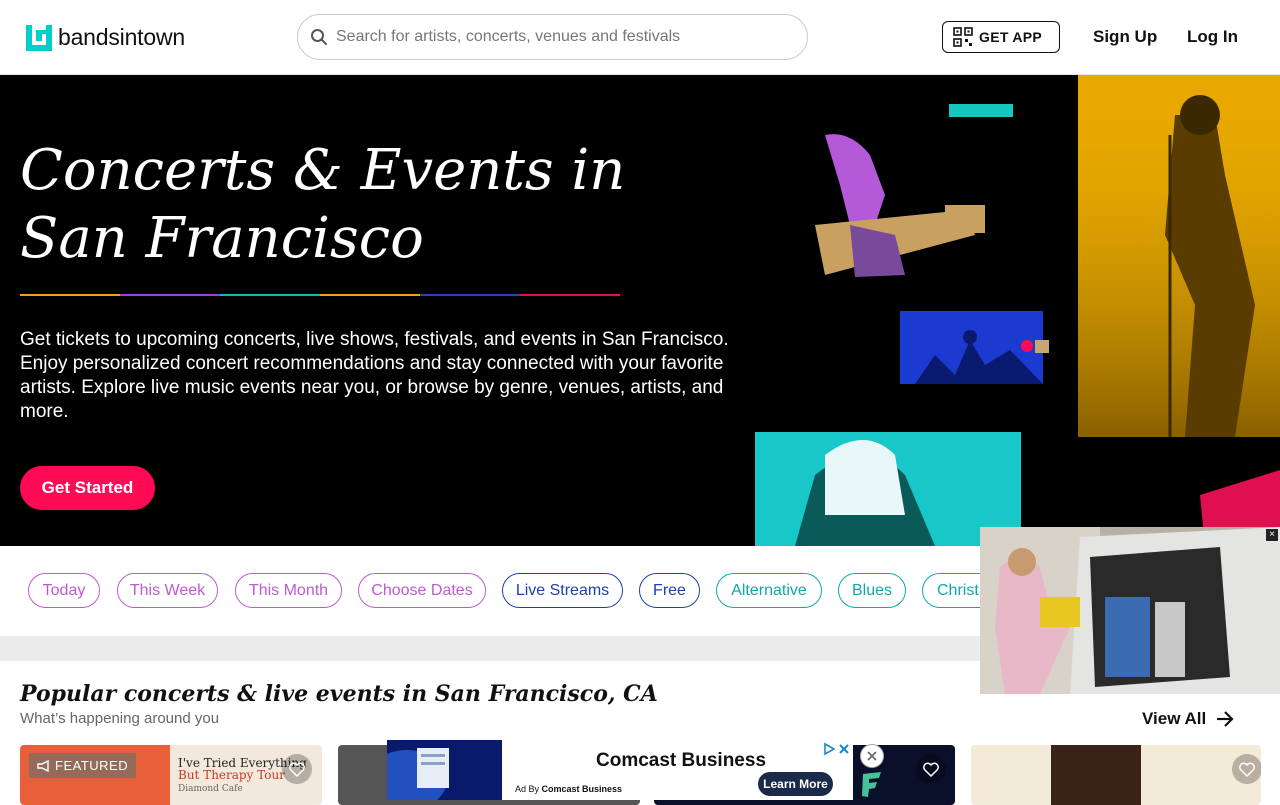 This screenshot has height=805, width=1280. What do you see at coordinates (795, 784) in the screenshot?
I see `learn-more-button: Learn More` at bounding box center [795, 784].